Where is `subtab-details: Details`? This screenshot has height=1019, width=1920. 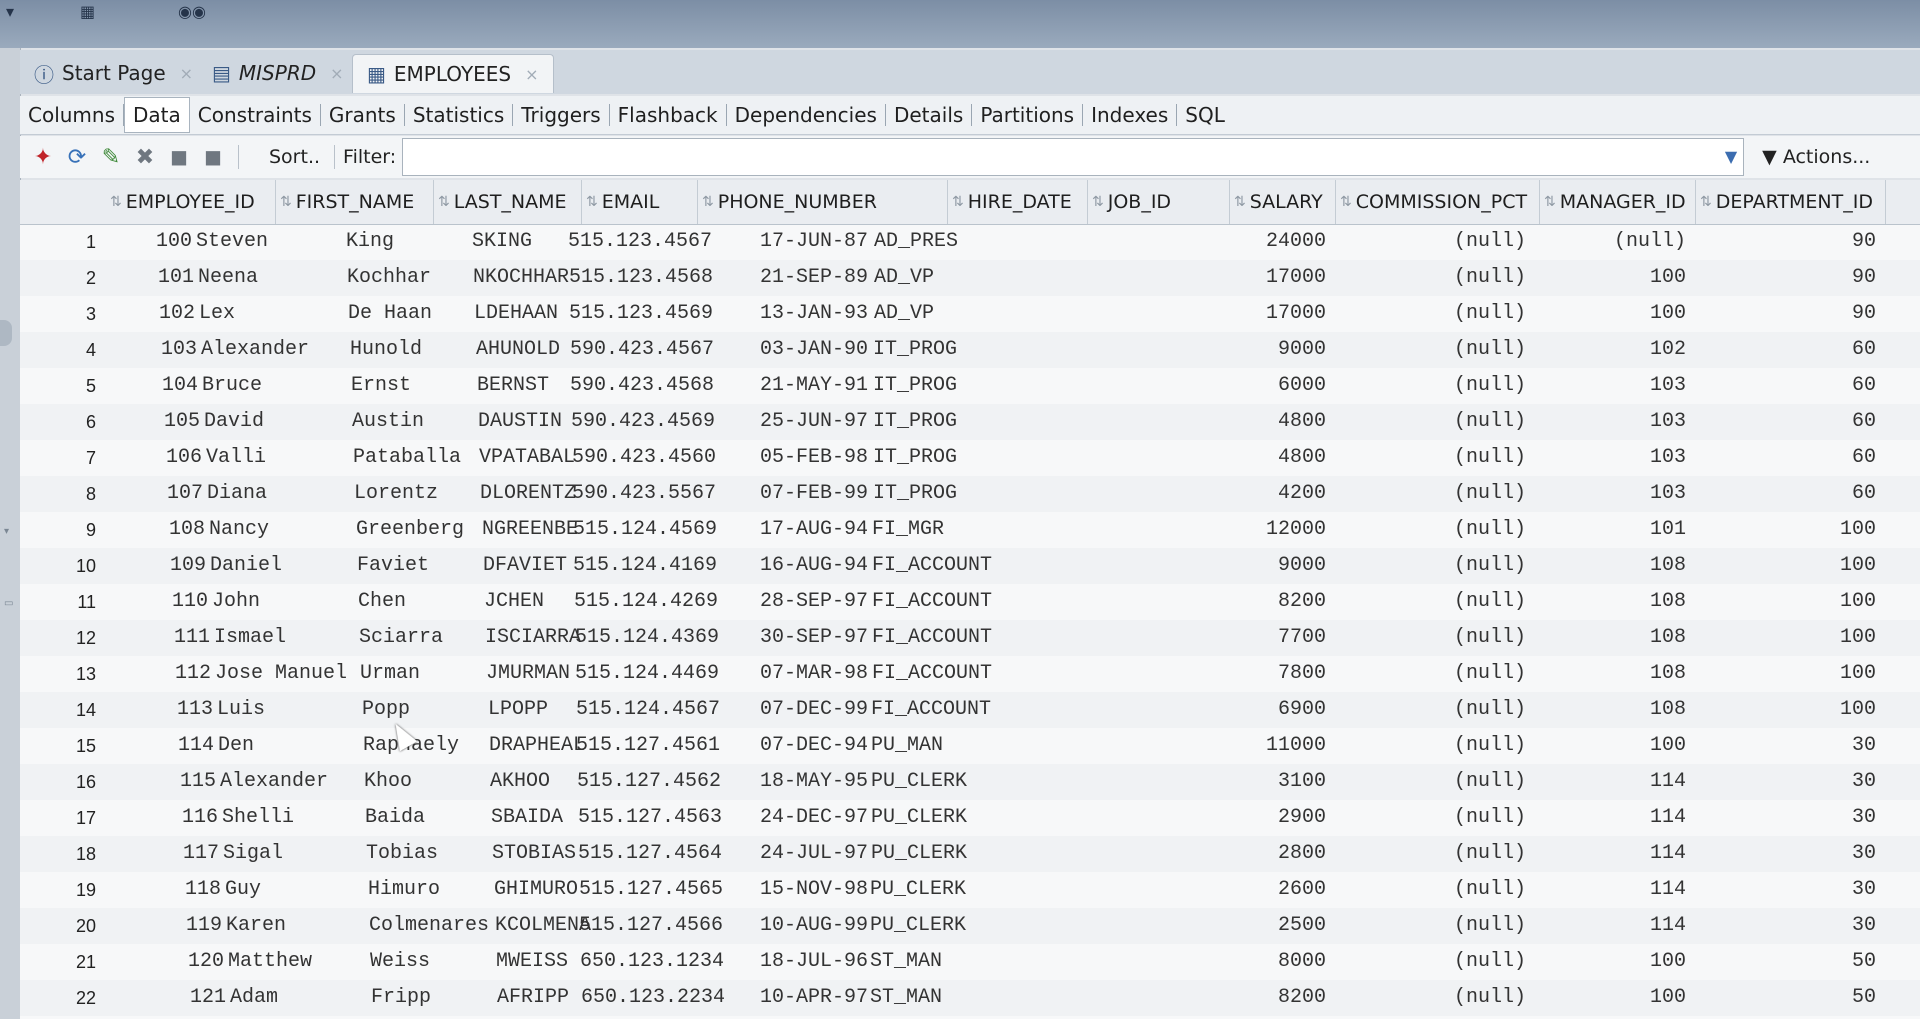
subtab-details: Details is located at coordinates (929, 115).